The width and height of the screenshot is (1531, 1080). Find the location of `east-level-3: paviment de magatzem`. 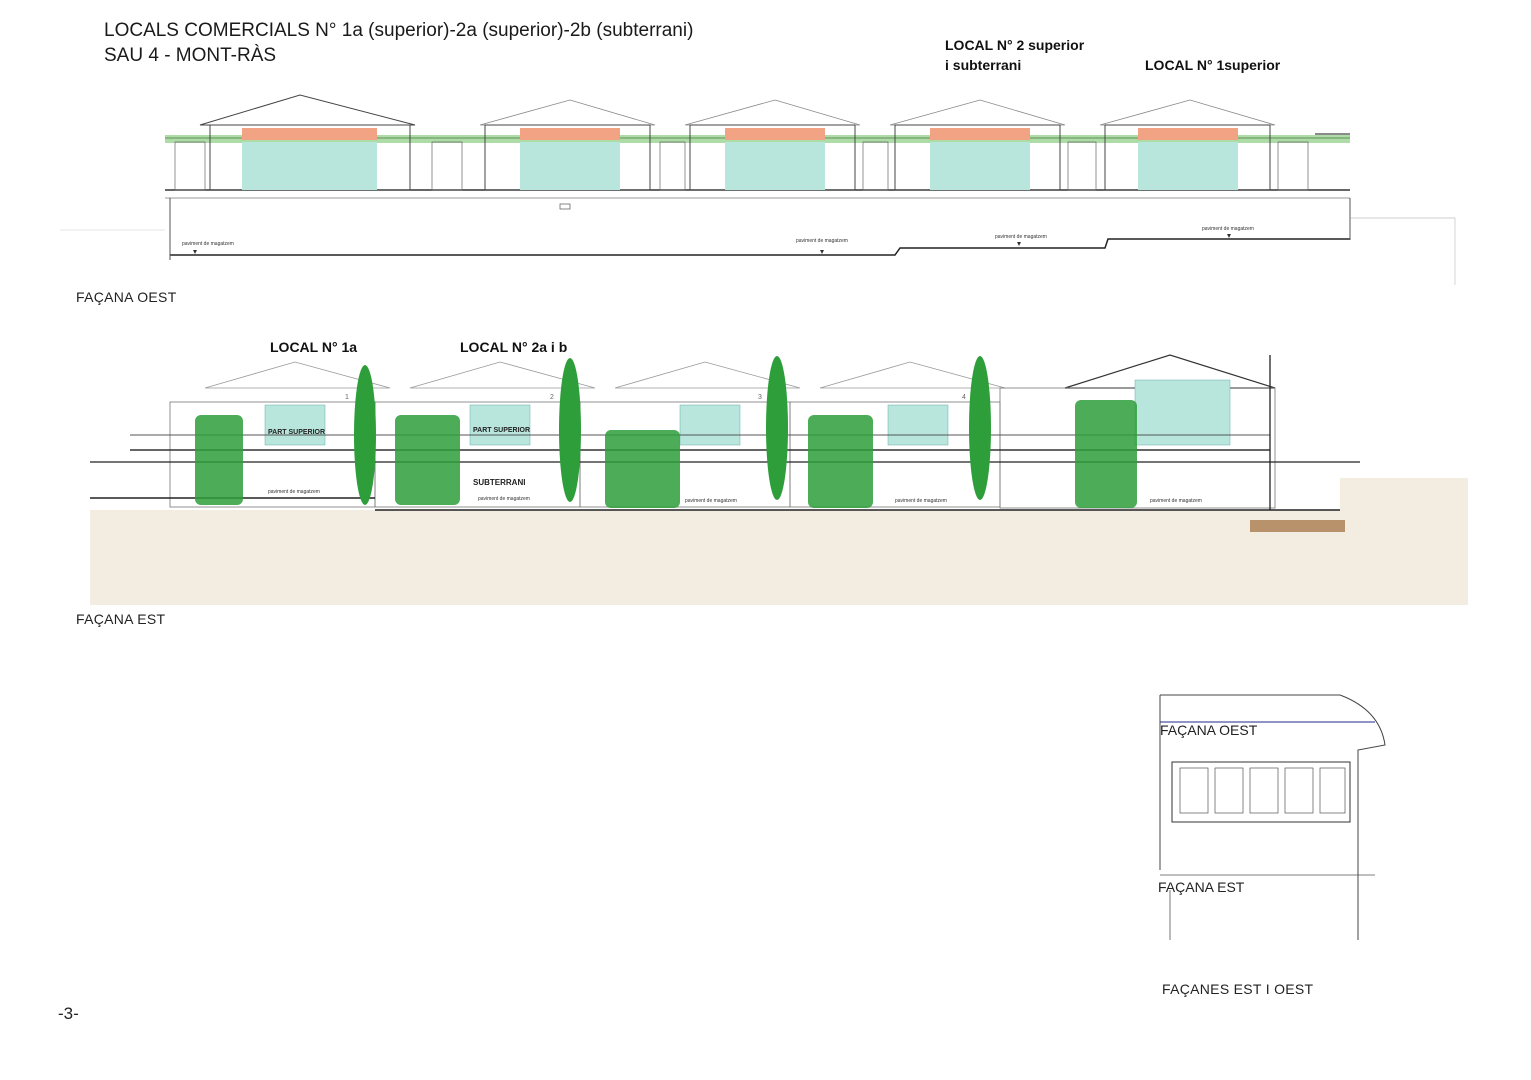

east-level-3: paviment de magatzem is located at coordinates (711, 501).